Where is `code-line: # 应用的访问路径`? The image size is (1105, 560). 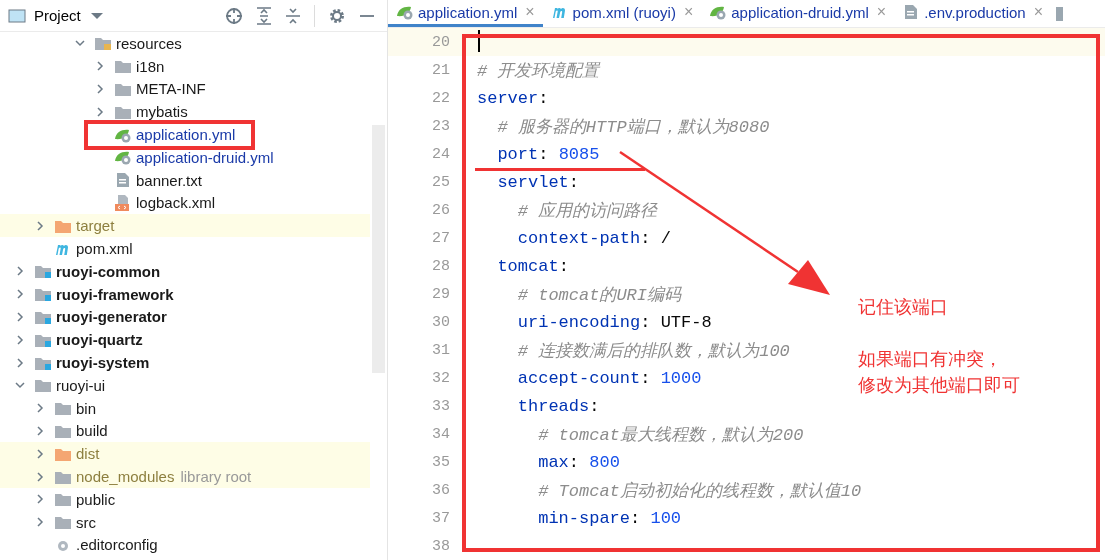
code-line: # 应用的访问路径 is located at coordinates (587, 211).